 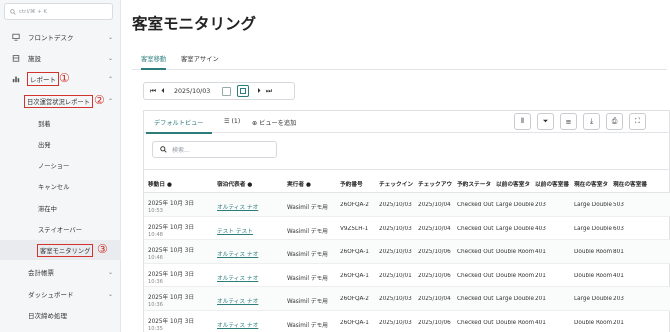 I want to click on table-cell-ci: 2025/10/01, so click(x=395, y=275).